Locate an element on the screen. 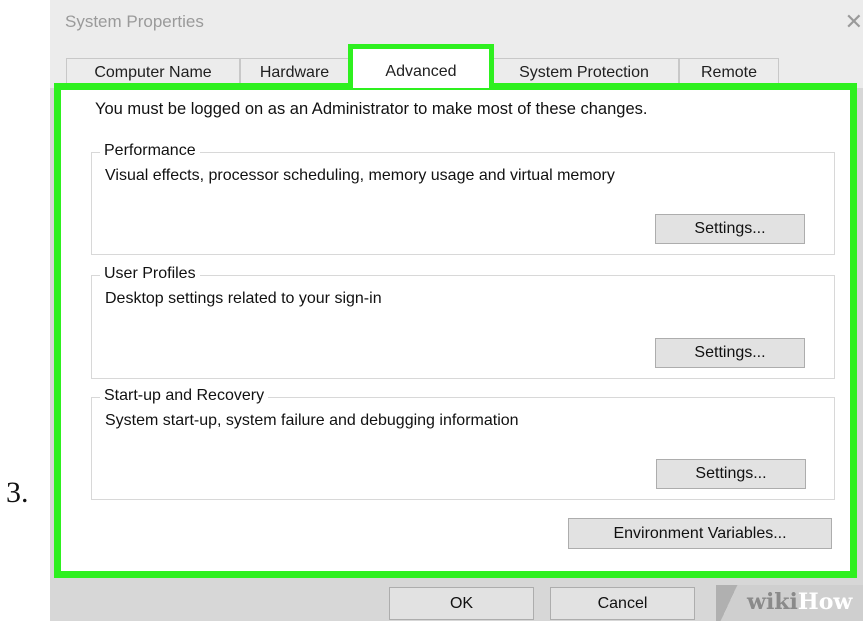 The height and width of the screenshot is (621, 863). watermark-logo: wikiHow is located at coordinates (800, 602).